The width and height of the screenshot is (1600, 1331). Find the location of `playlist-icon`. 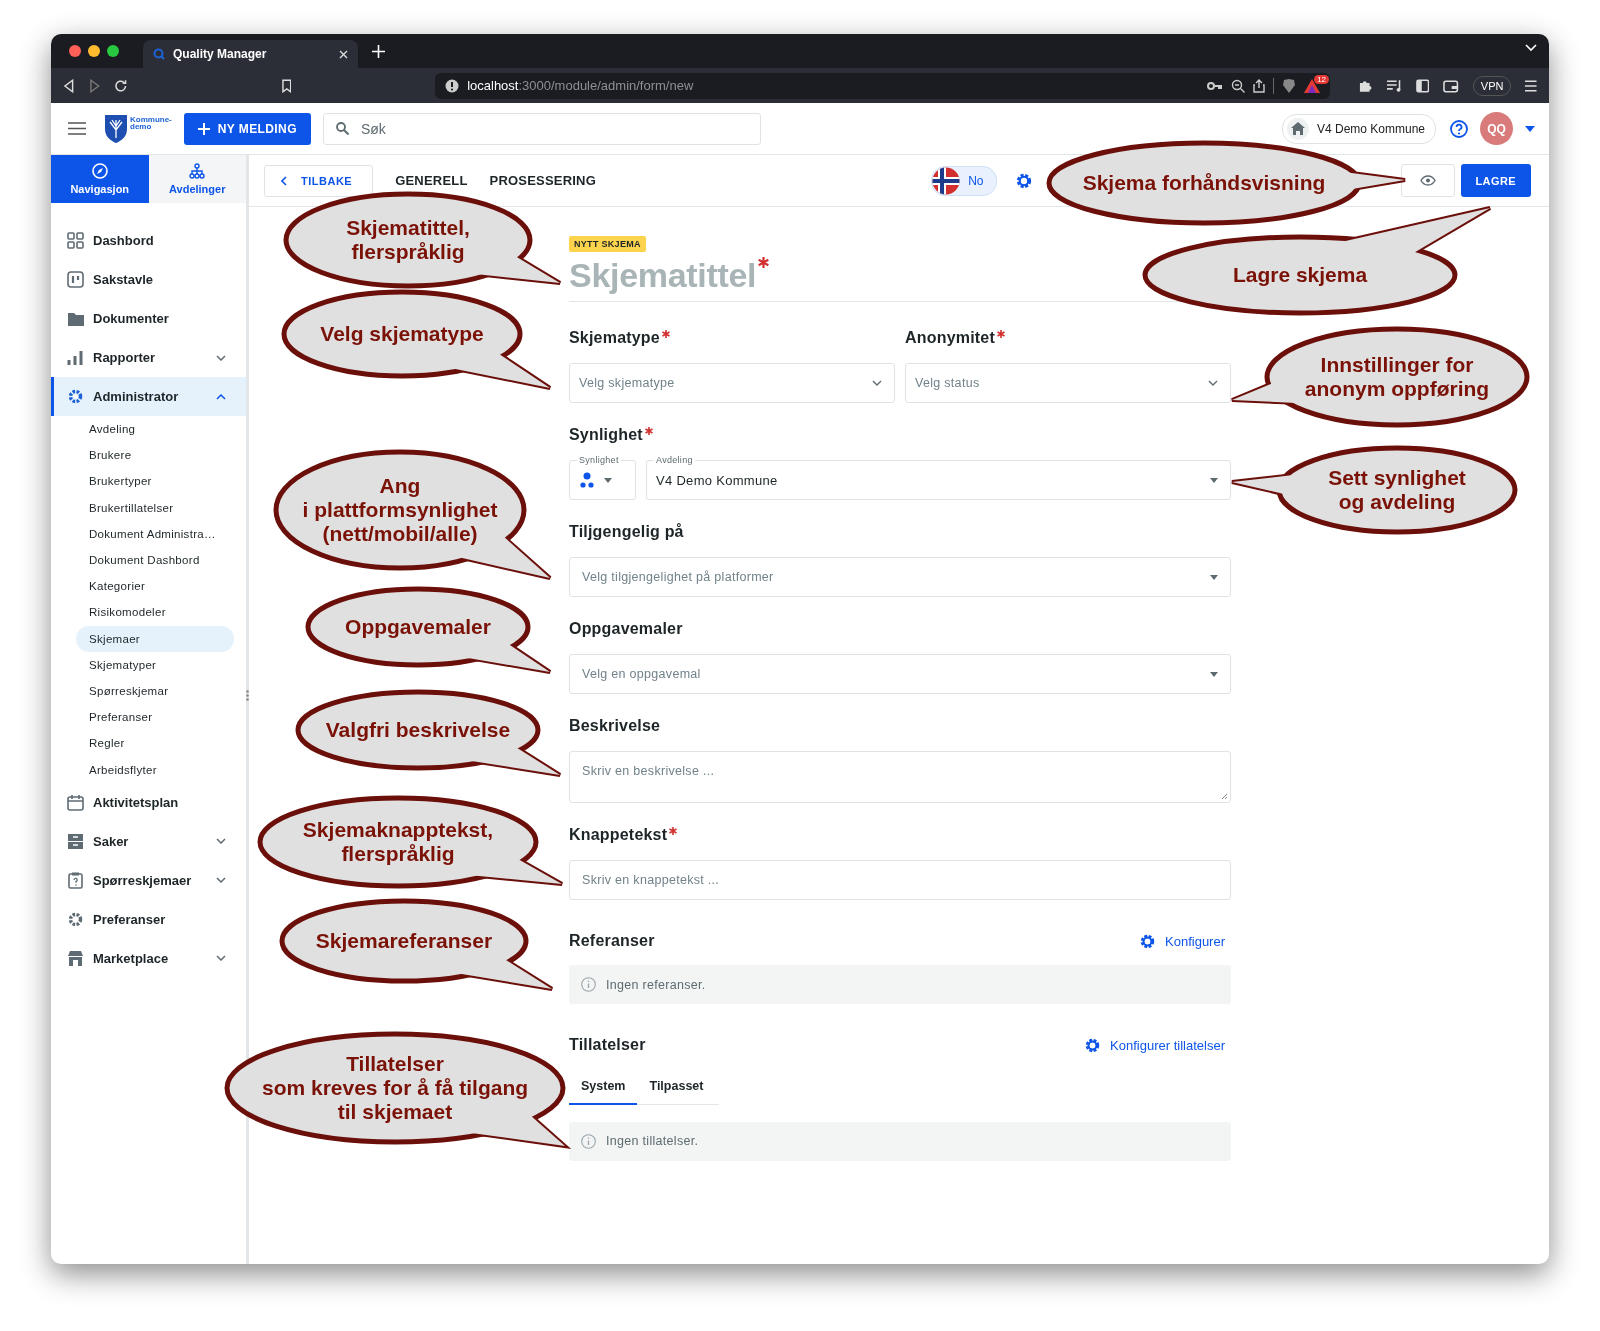

playlist-icon is located at coordinates (1394, 85).